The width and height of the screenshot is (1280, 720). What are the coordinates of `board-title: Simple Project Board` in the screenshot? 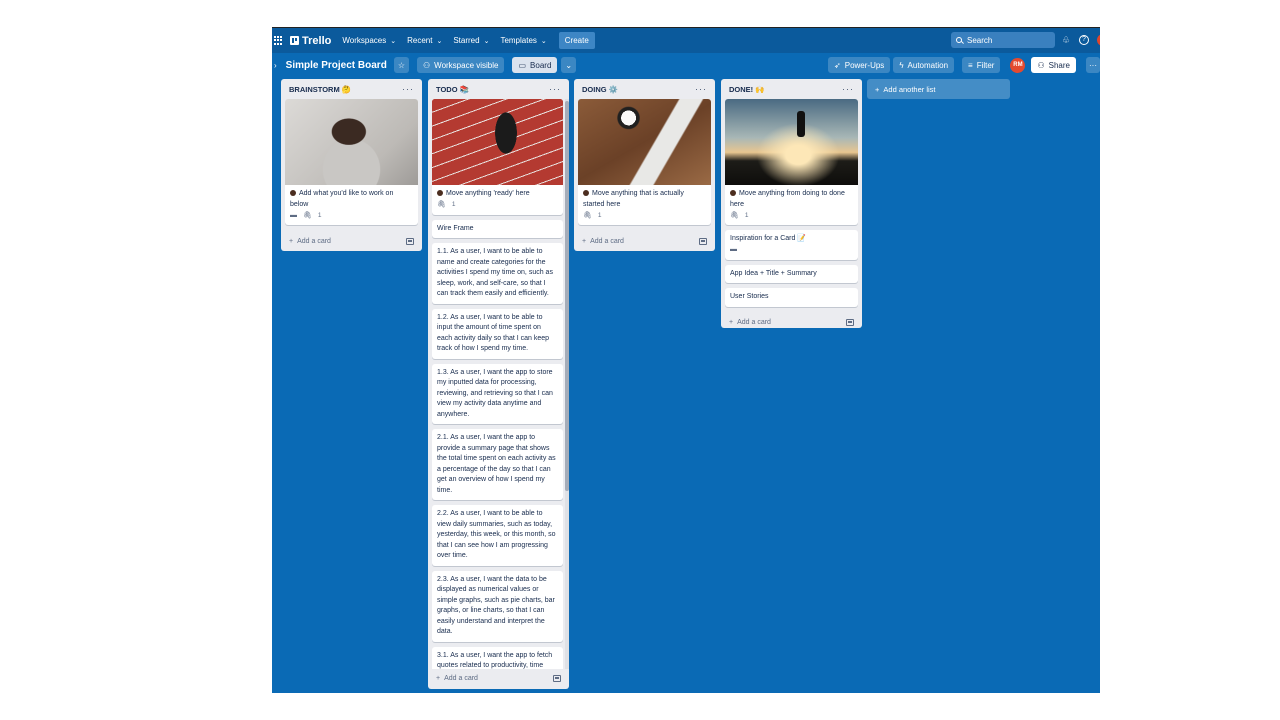 It's located at (336, 65).